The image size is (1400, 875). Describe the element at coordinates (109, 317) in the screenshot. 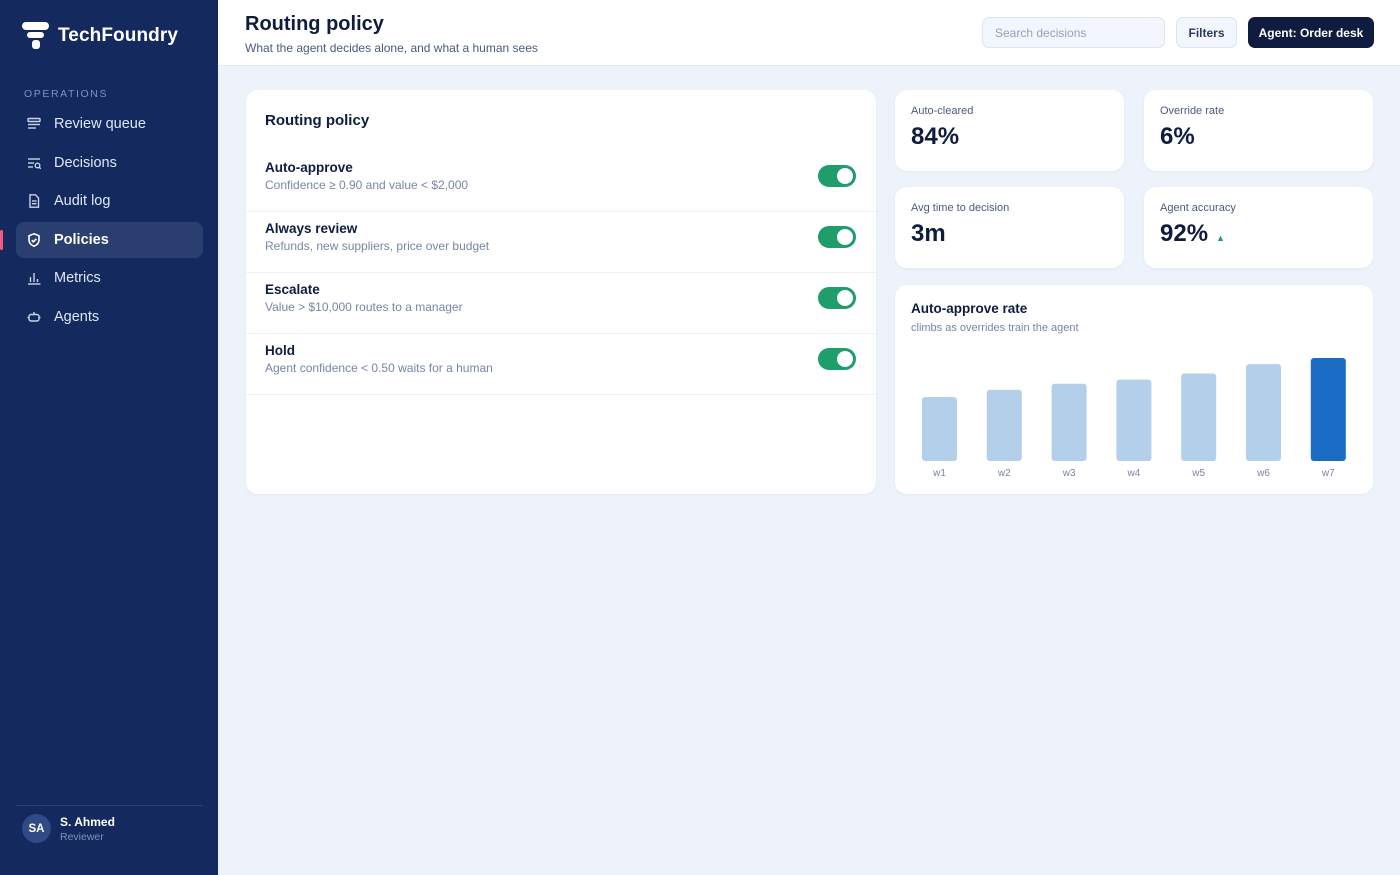

I see `sidebar-item-agents: Agents` at that location.